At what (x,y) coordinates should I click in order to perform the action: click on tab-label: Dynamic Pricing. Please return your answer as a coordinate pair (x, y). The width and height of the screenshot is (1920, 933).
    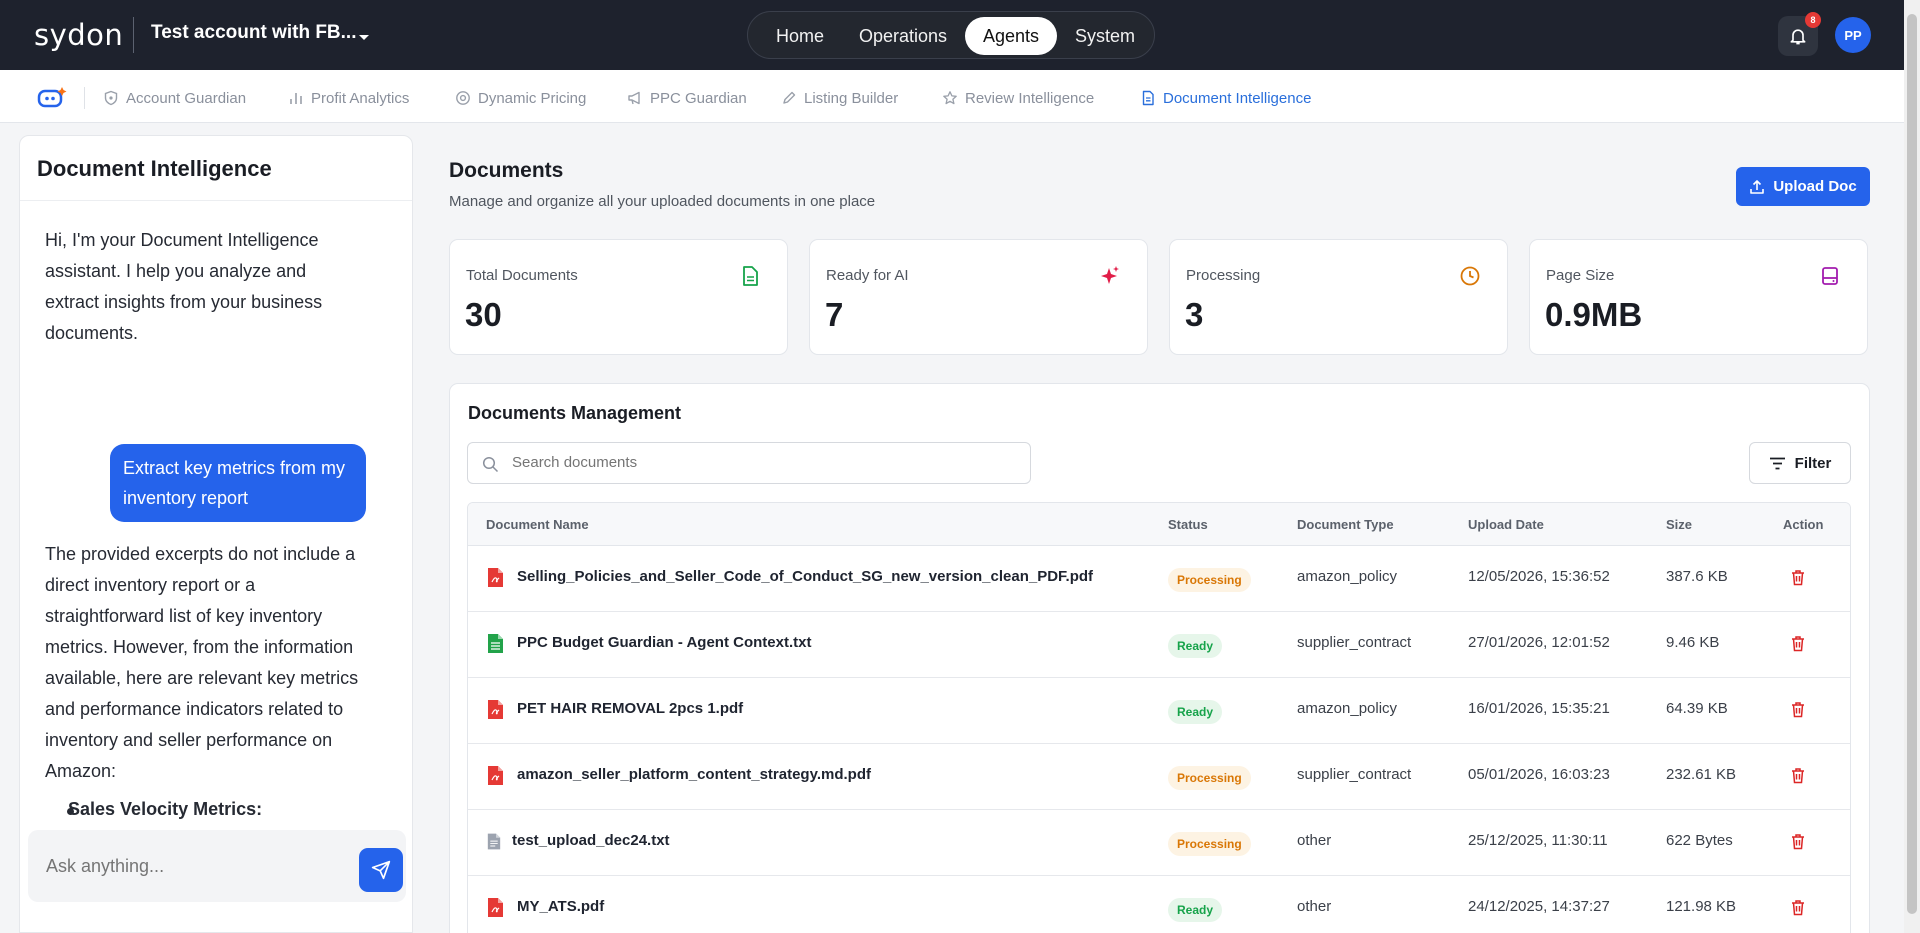
    Looking at the image, I should click on (532, 98).